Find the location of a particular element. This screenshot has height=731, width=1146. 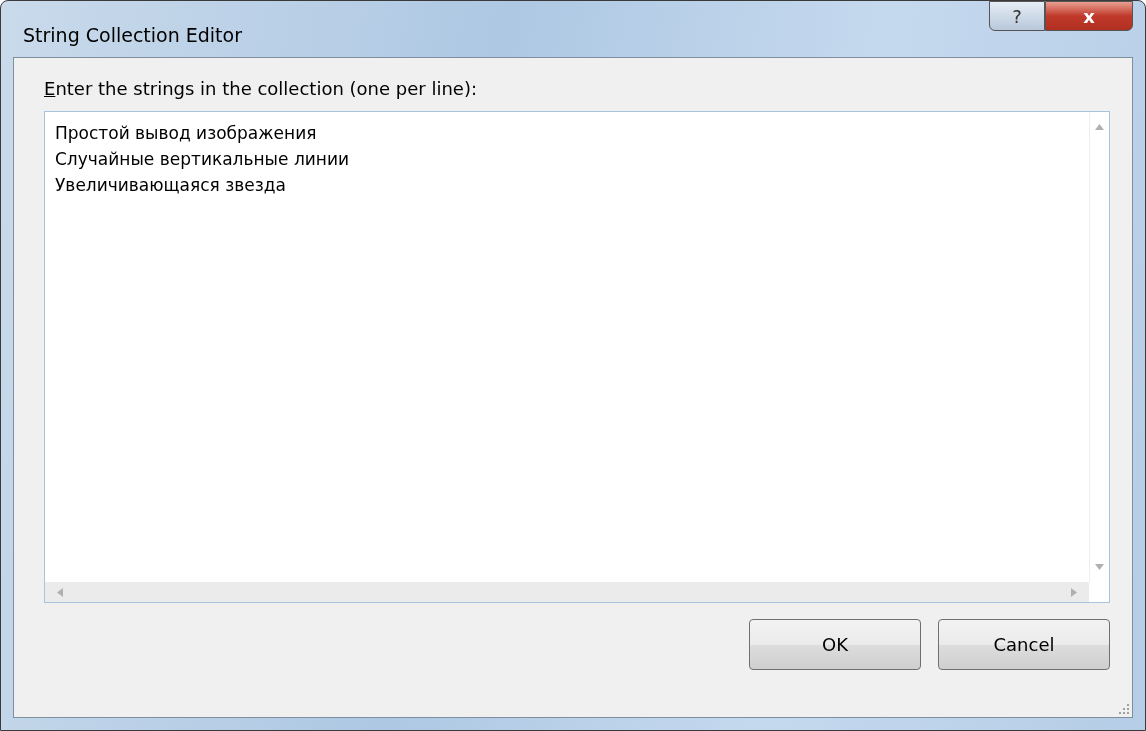

cancel-button: Cancel is located at coordinates (1024, 644).